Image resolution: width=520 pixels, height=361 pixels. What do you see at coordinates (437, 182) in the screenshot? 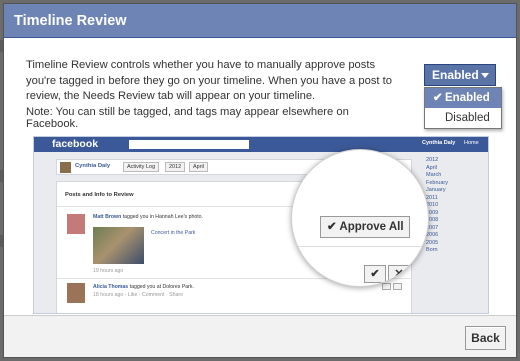
I see `side-link: February` at bounding box center [437, 182].